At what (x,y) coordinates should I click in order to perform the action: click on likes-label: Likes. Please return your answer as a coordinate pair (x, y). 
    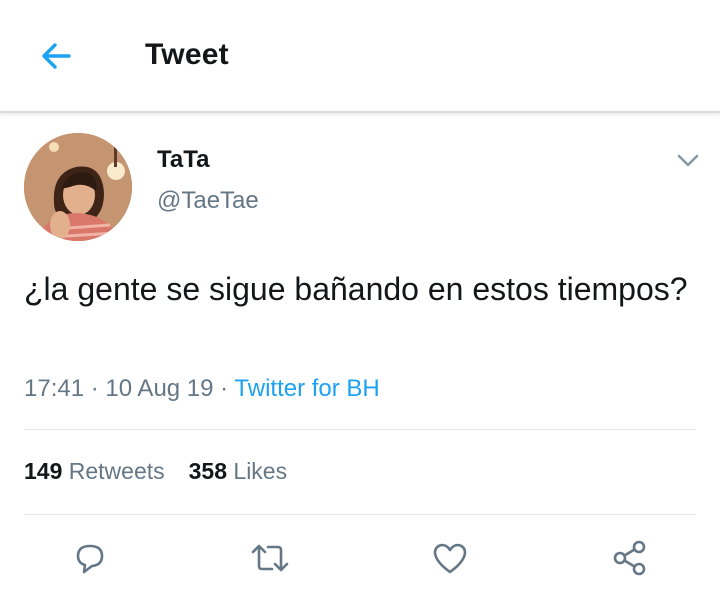
    Looking at the image, I should click on (260, 471).